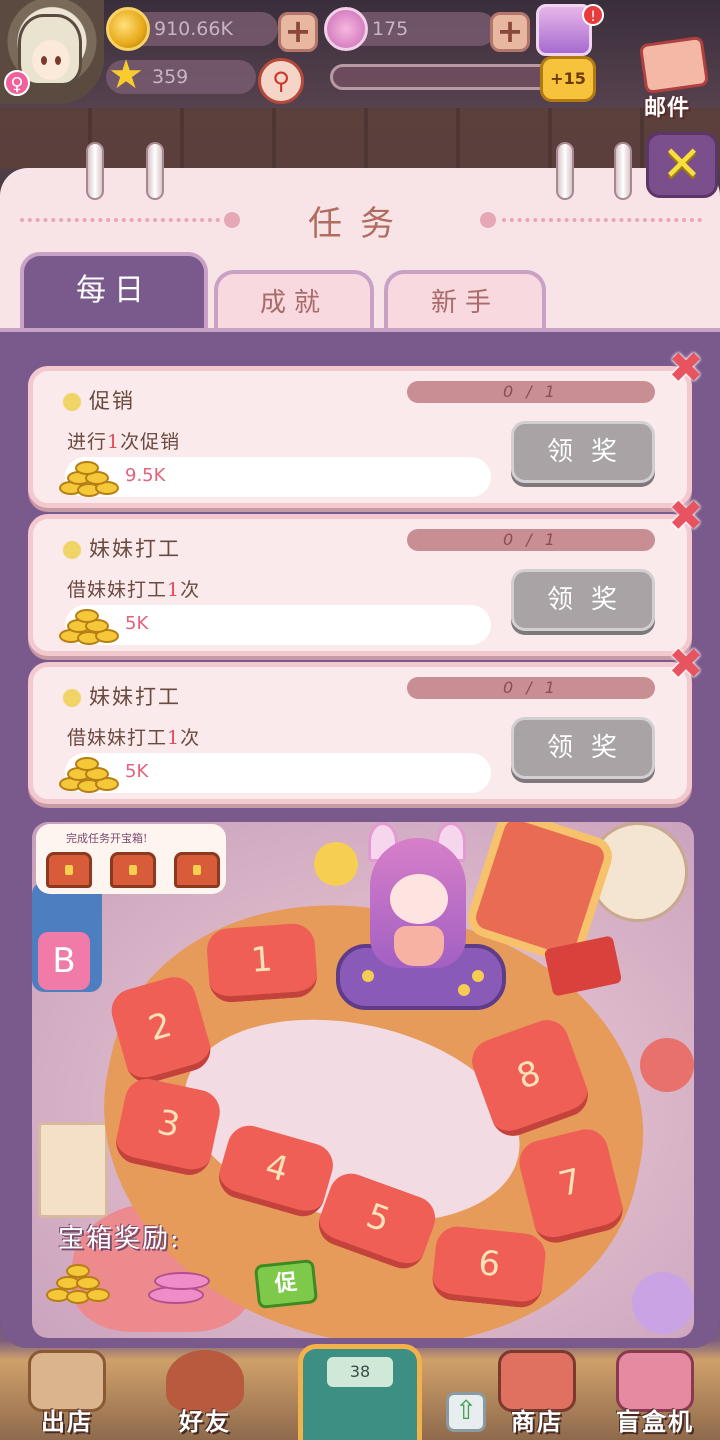 The image size is (720, 1440). What do you see at coordinates (593, 15) in the screenshot?
I see `notification-badge: !` at bounding box center [593, 15].